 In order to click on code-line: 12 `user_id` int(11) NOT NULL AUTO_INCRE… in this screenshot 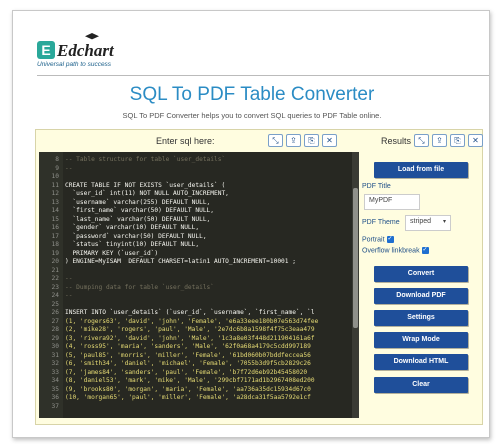, I will do `click(199, 194)`.